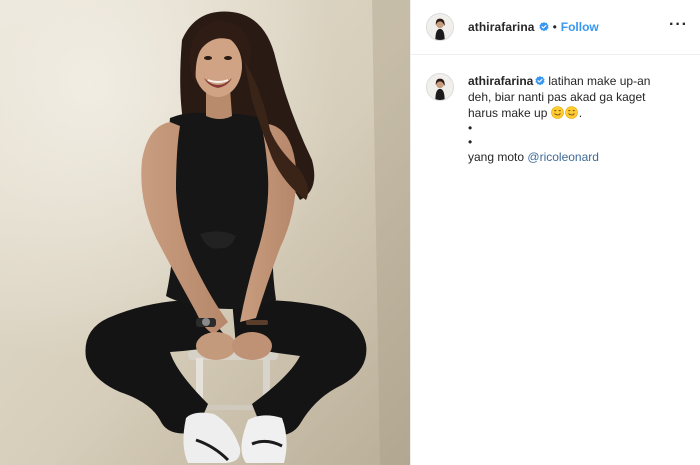 The width and height of the screenshot is (700, 465). What do you see at coordinates (678, 25) in the screenshot?
I see `more-options-icon: ···` at bounding box center [678, 25].